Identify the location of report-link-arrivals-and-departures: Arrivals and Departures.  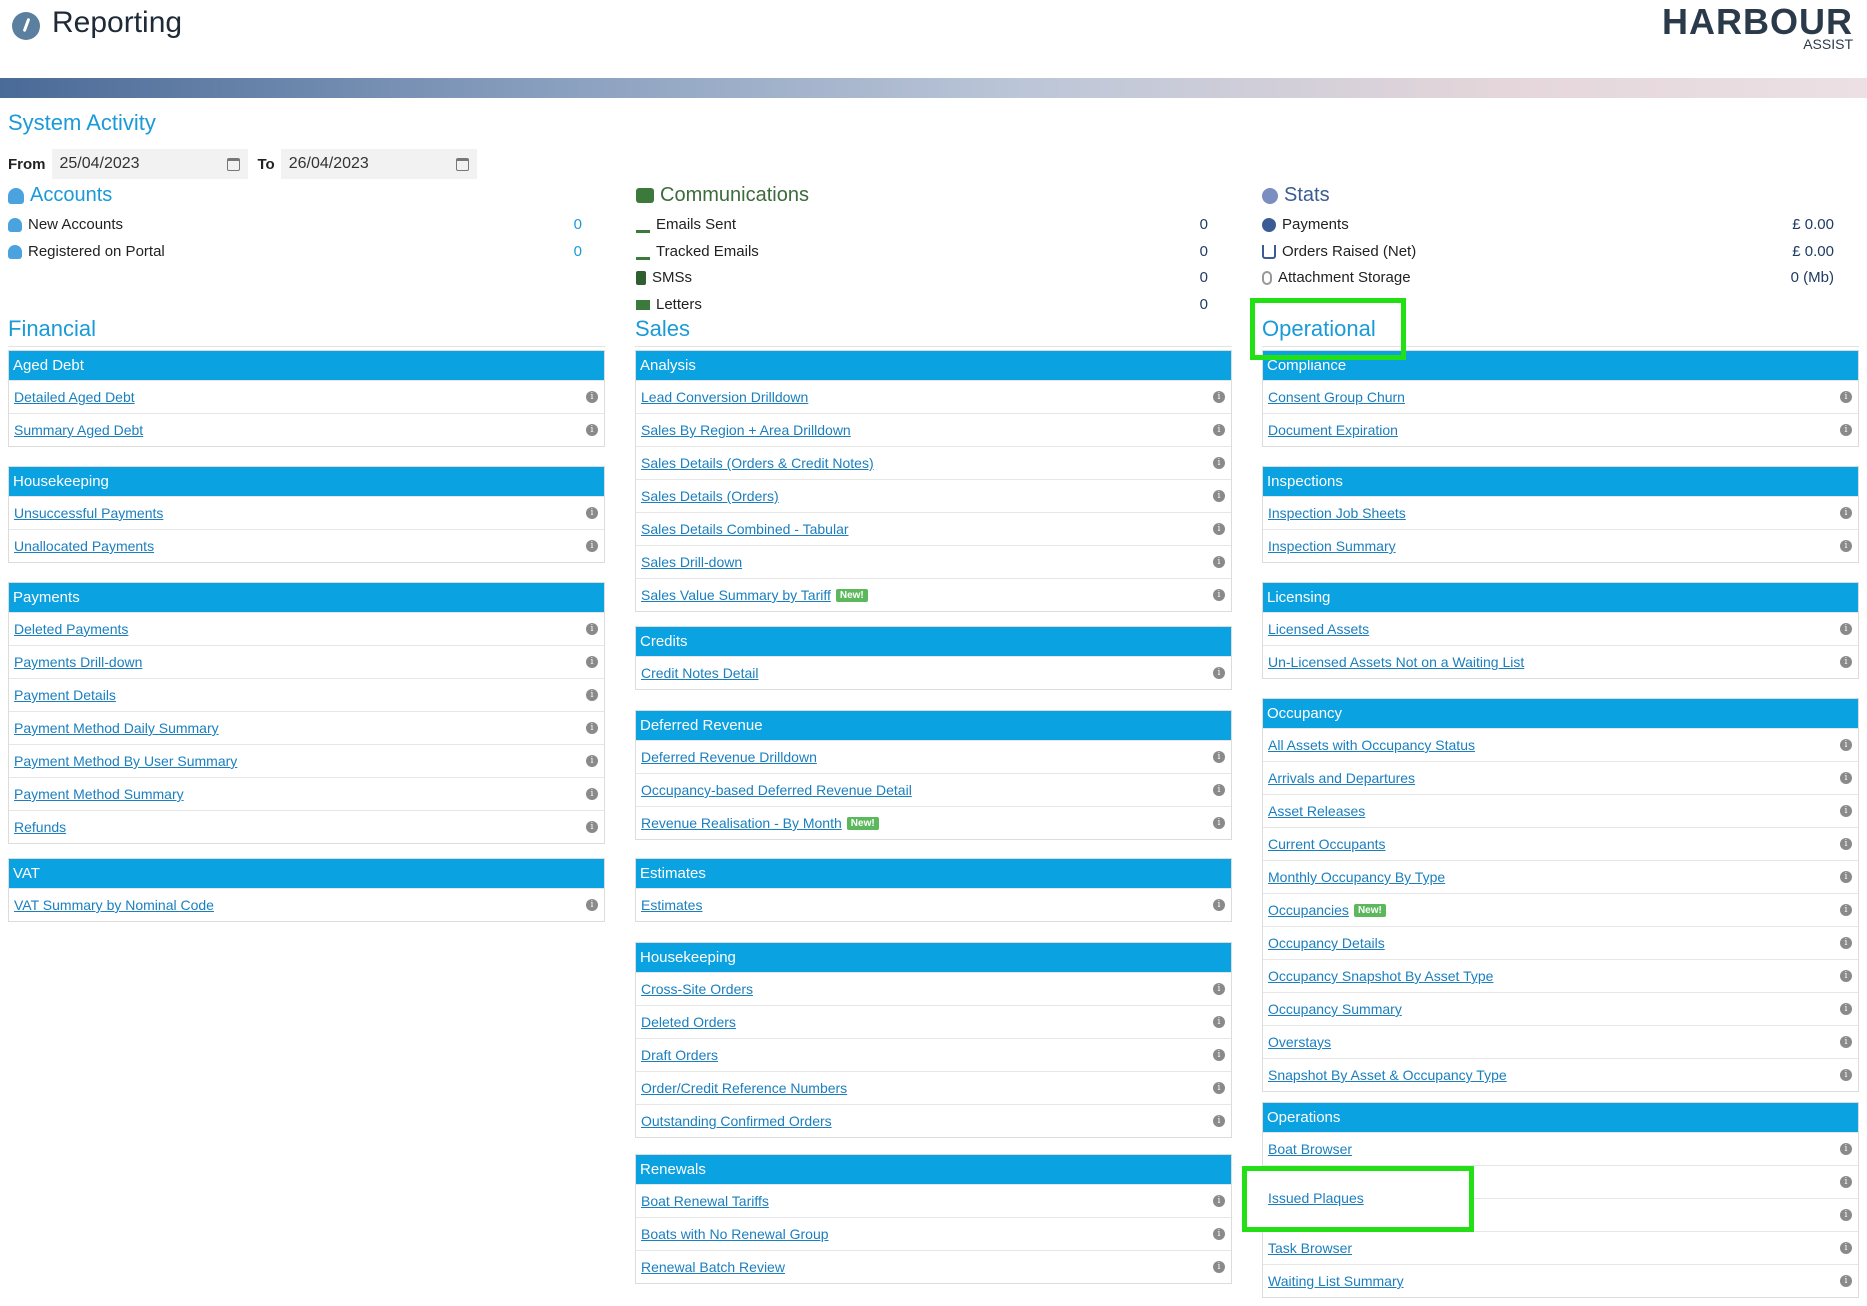
(1341, 778).